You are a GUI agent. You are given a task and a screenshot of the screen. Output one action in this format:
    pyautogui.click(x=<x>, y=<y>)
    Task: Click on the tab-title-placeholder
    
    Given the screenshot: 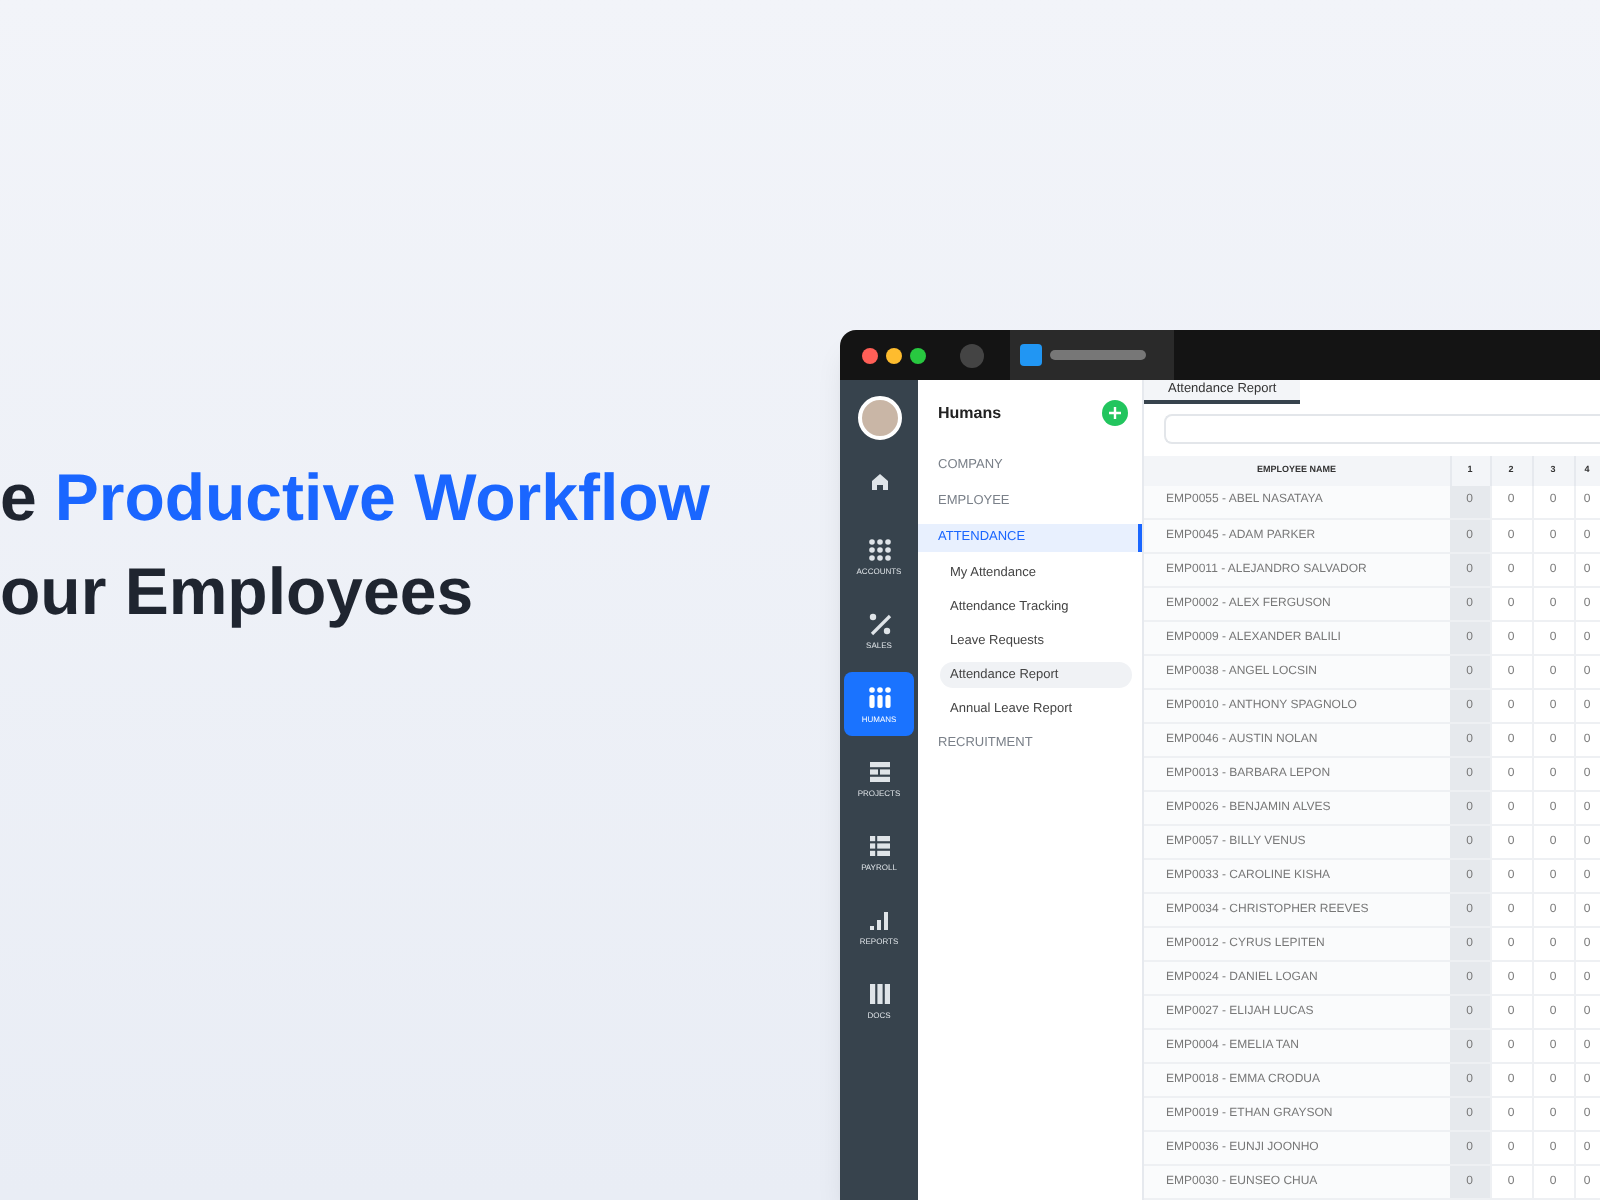 What is the action you would take?
    pyautogui.click(x=1098, y=355)
    